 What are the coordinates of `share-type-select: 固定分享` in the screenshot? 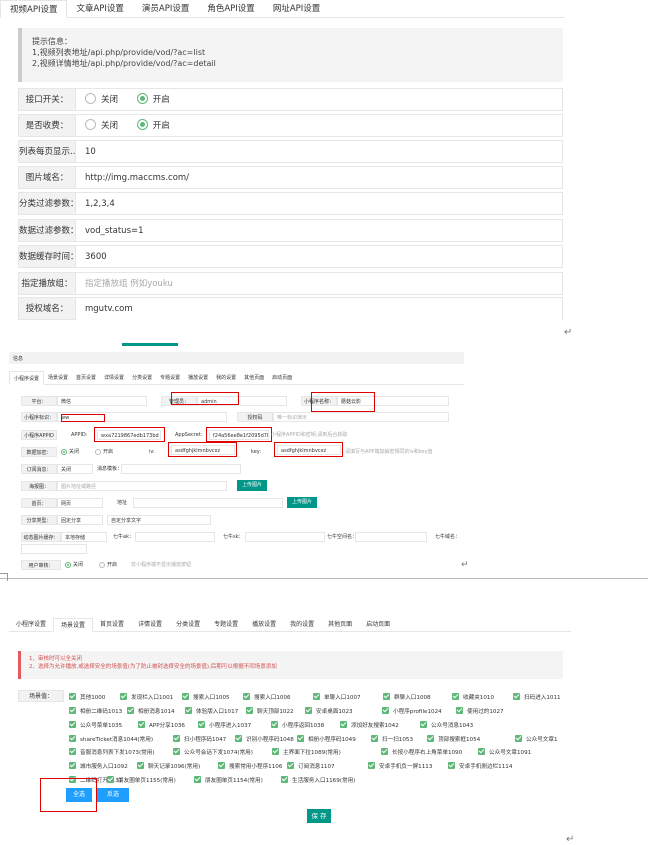 It's located at (80, 520).